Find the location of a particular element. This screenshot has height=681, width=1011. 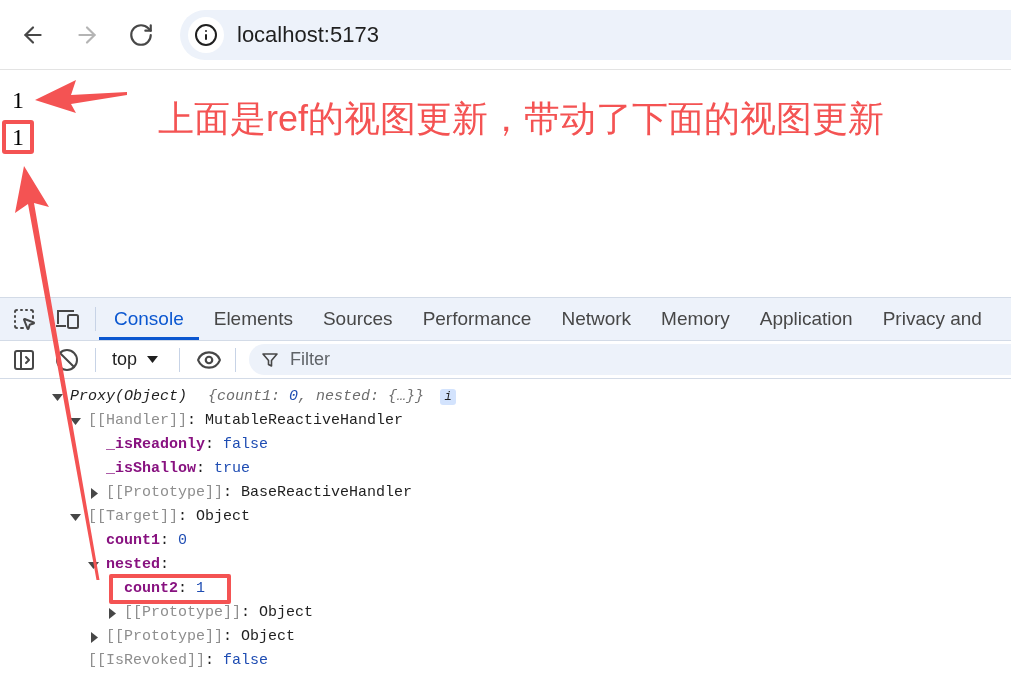

object-label: Proxy(Object) is located at coordinates (129, 396).